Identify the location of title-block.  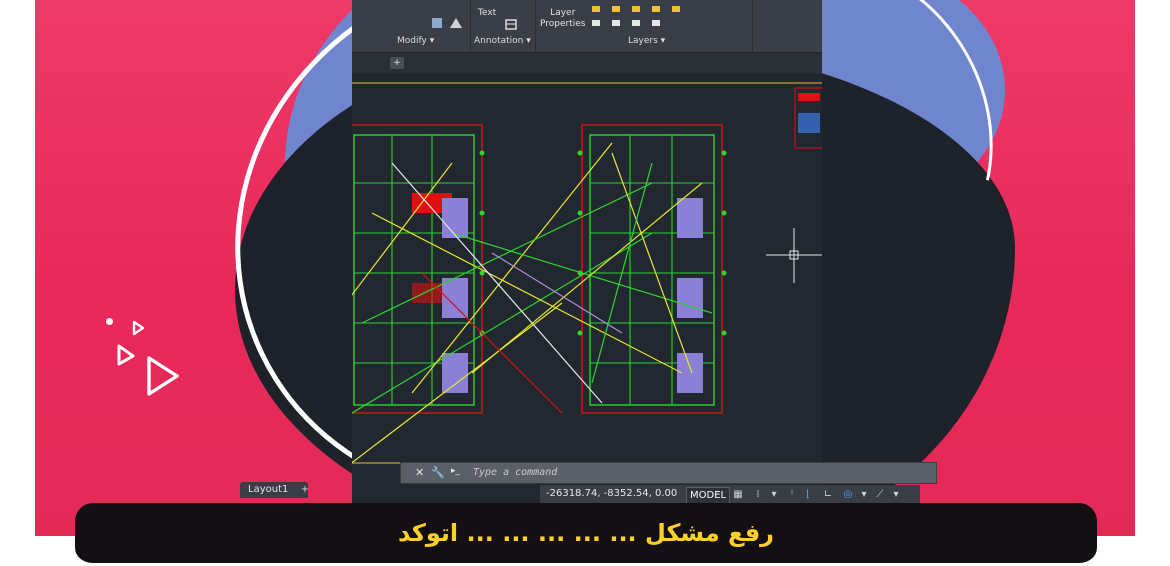
(808, 118).